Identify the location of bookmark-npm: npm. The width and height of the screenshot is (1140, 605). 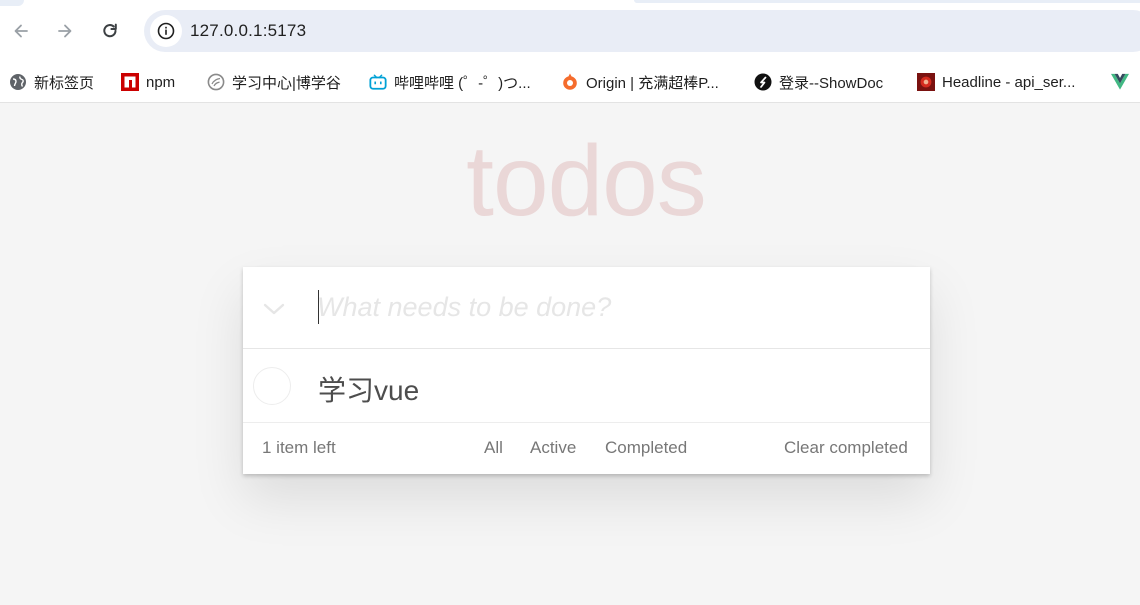
(148, 82).